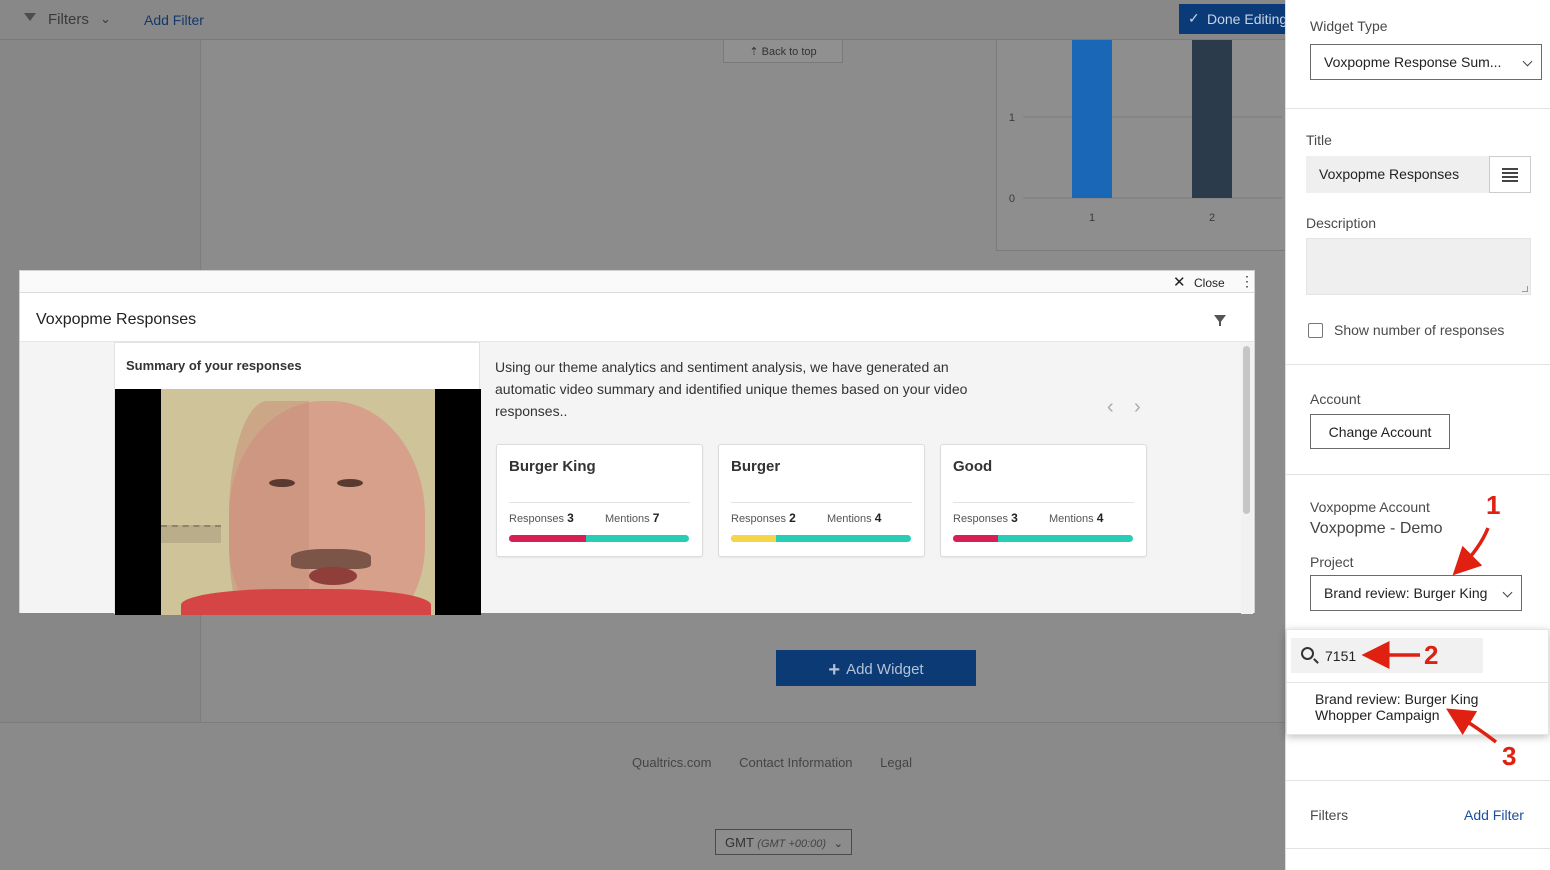  What do you see at coordinates (1493, 505) in the screenshot?
I see `annotation-number-1: 1` at bounding box center [1493, 505].